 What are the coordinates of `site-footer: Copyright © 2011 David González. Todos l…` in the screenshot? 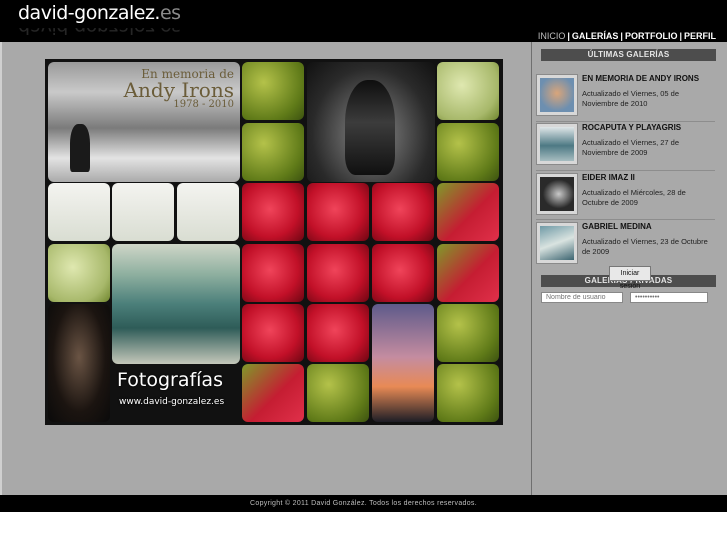 It's located at (363, 503).